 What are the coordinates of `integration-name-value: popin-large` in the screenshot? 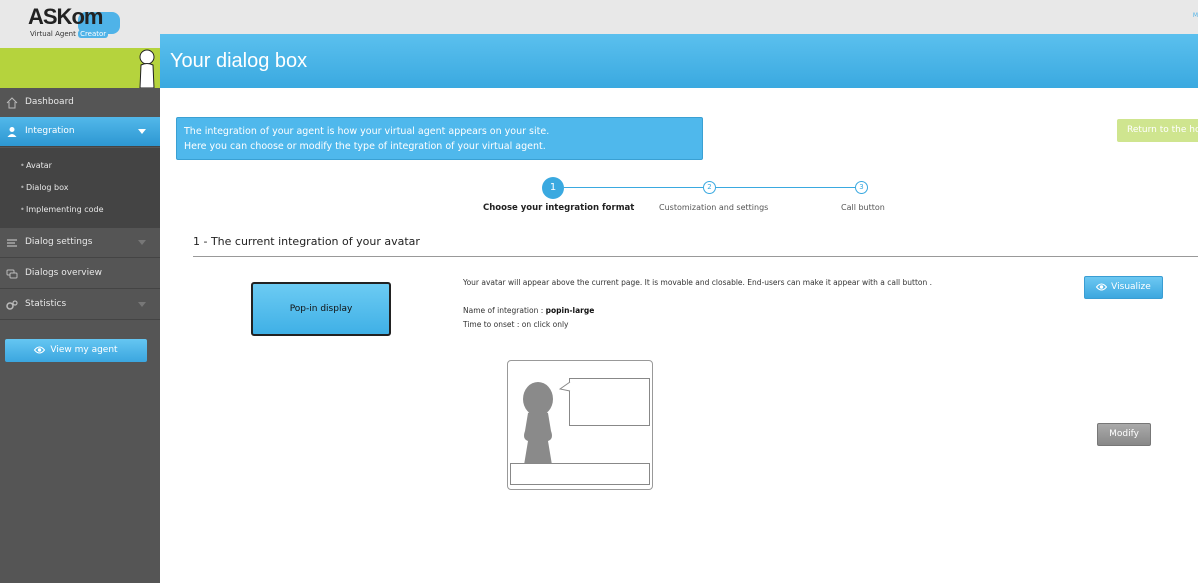 It's located at (570, 310).